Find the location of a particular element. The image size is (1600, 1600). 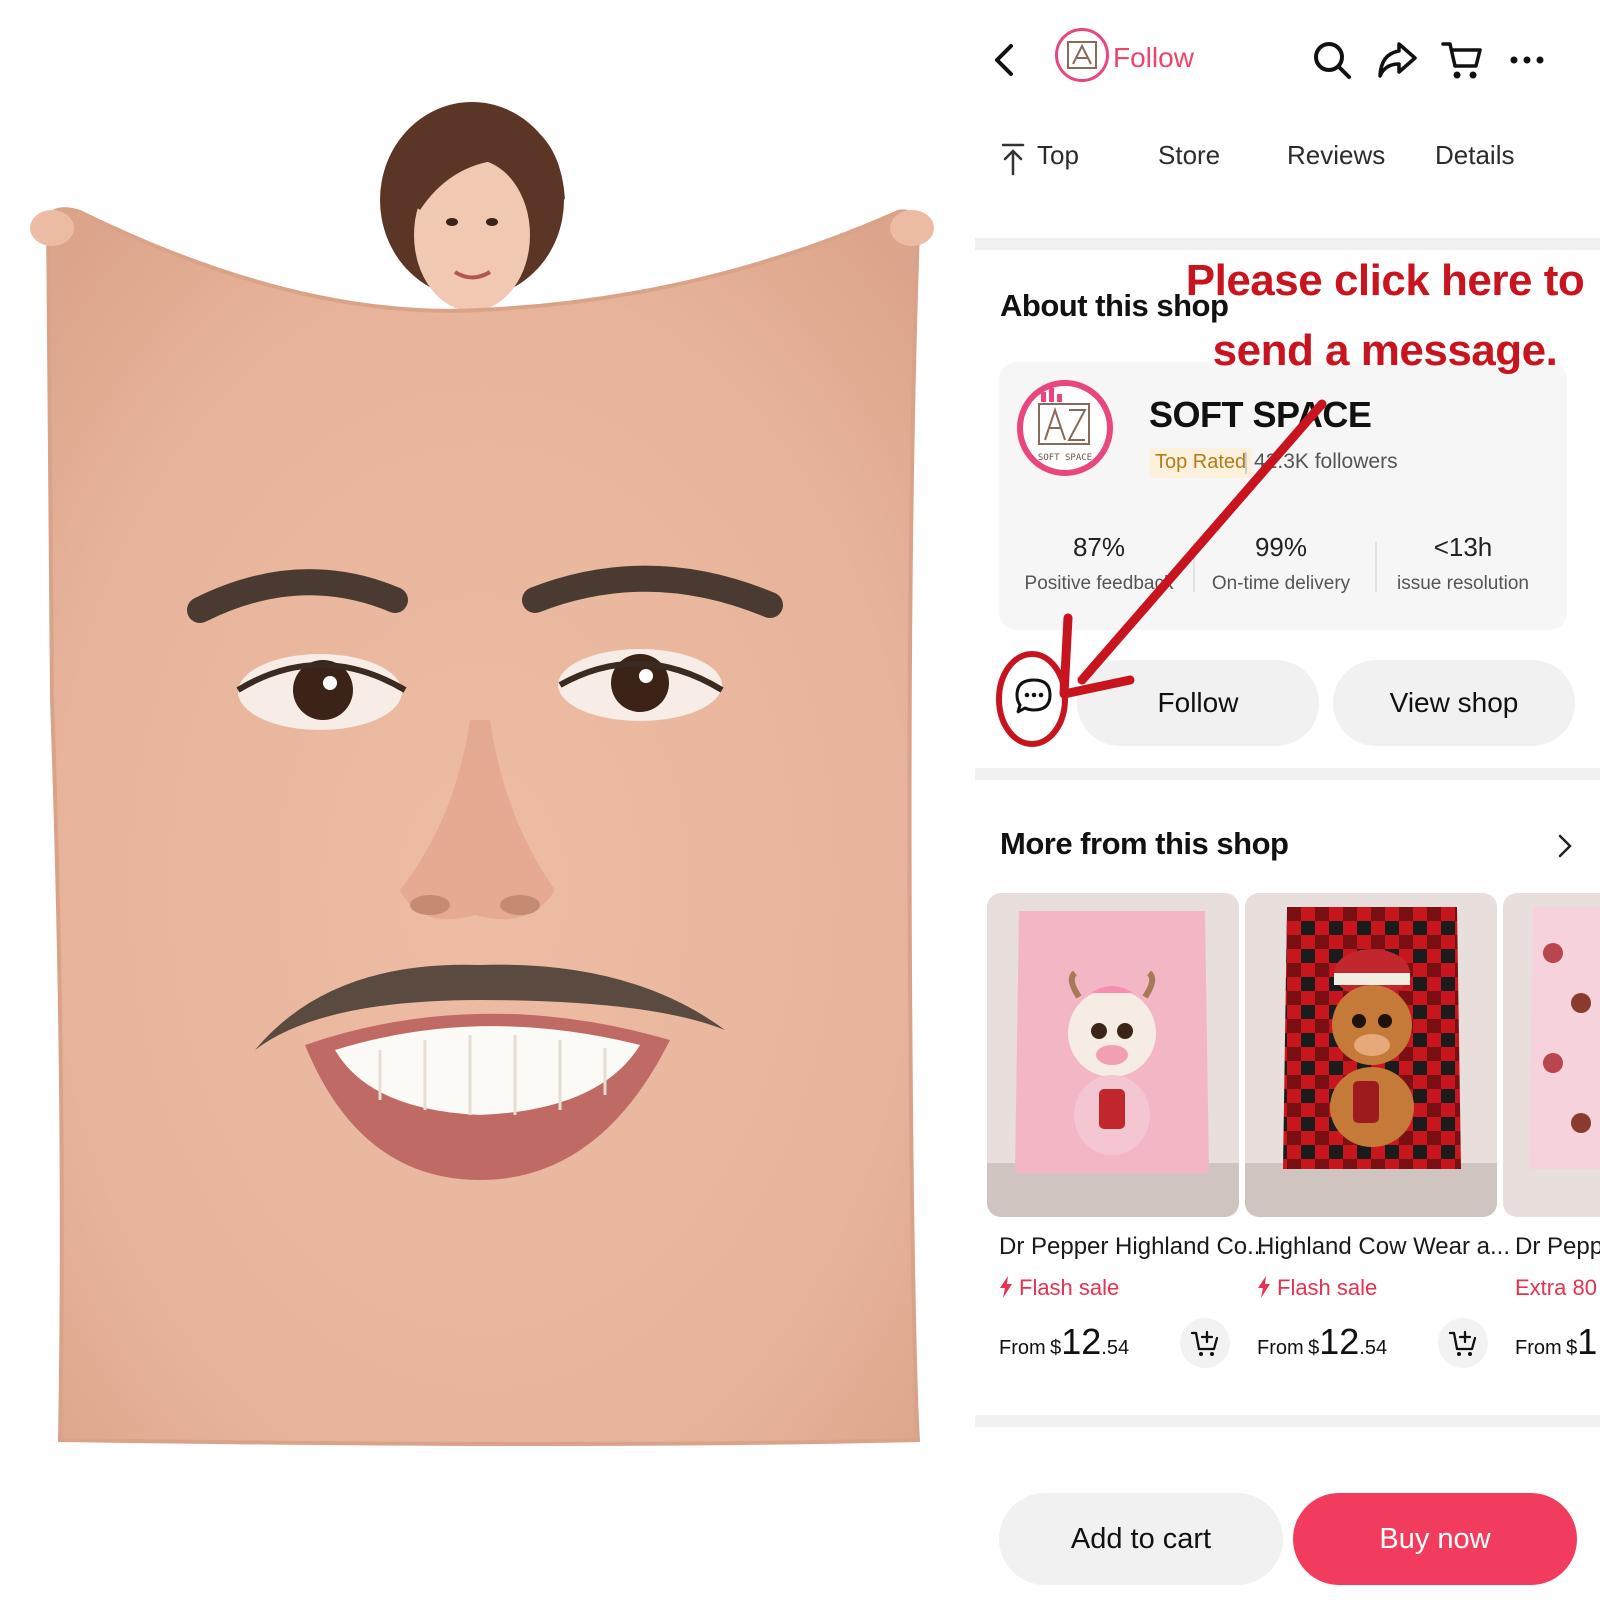

tab-details: Details is located at coordinates (1474, 155).